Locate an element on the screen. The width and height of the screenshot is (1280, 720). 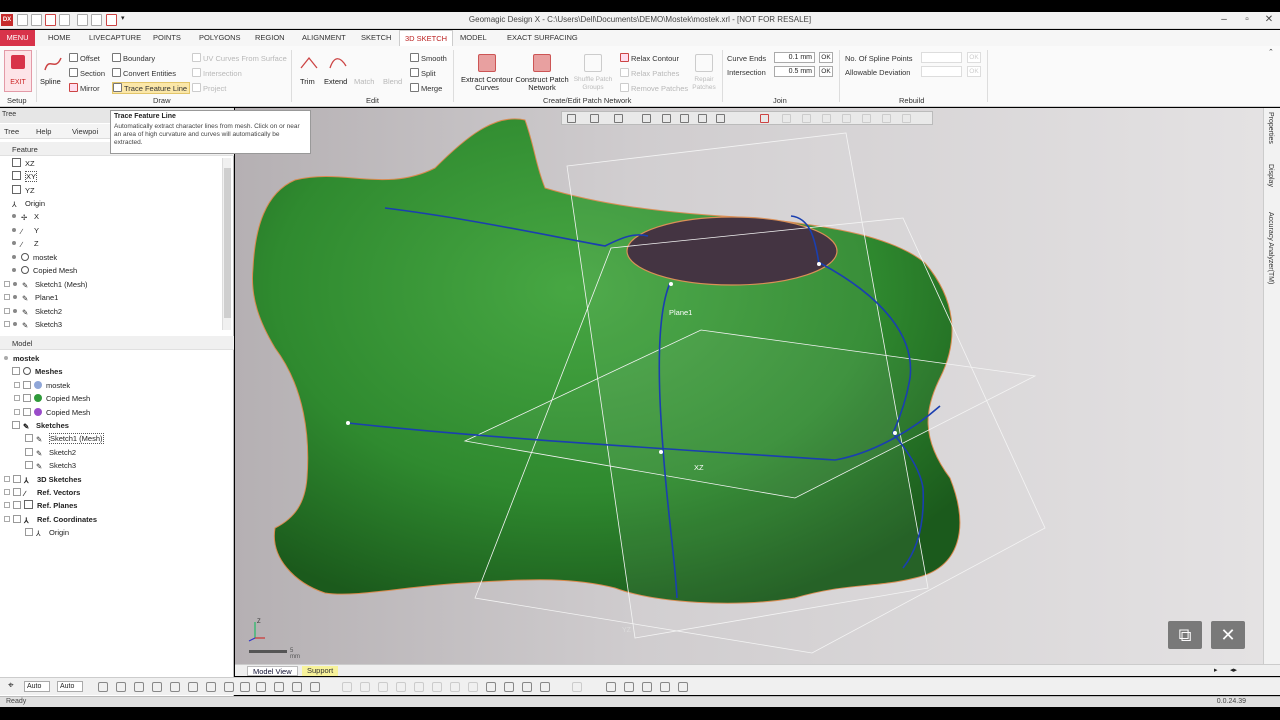
mirror-button: Mirror is located at coordinates (84, 88).